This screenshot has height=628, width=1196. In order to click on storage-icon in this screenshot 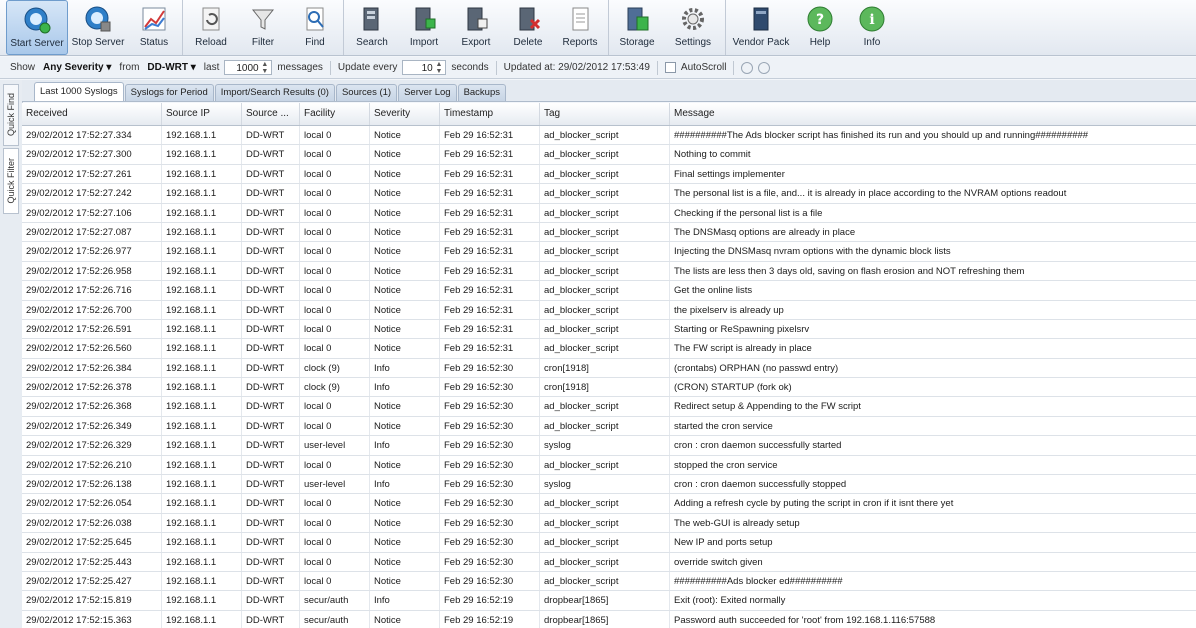, I will do `click(637, 19)`.